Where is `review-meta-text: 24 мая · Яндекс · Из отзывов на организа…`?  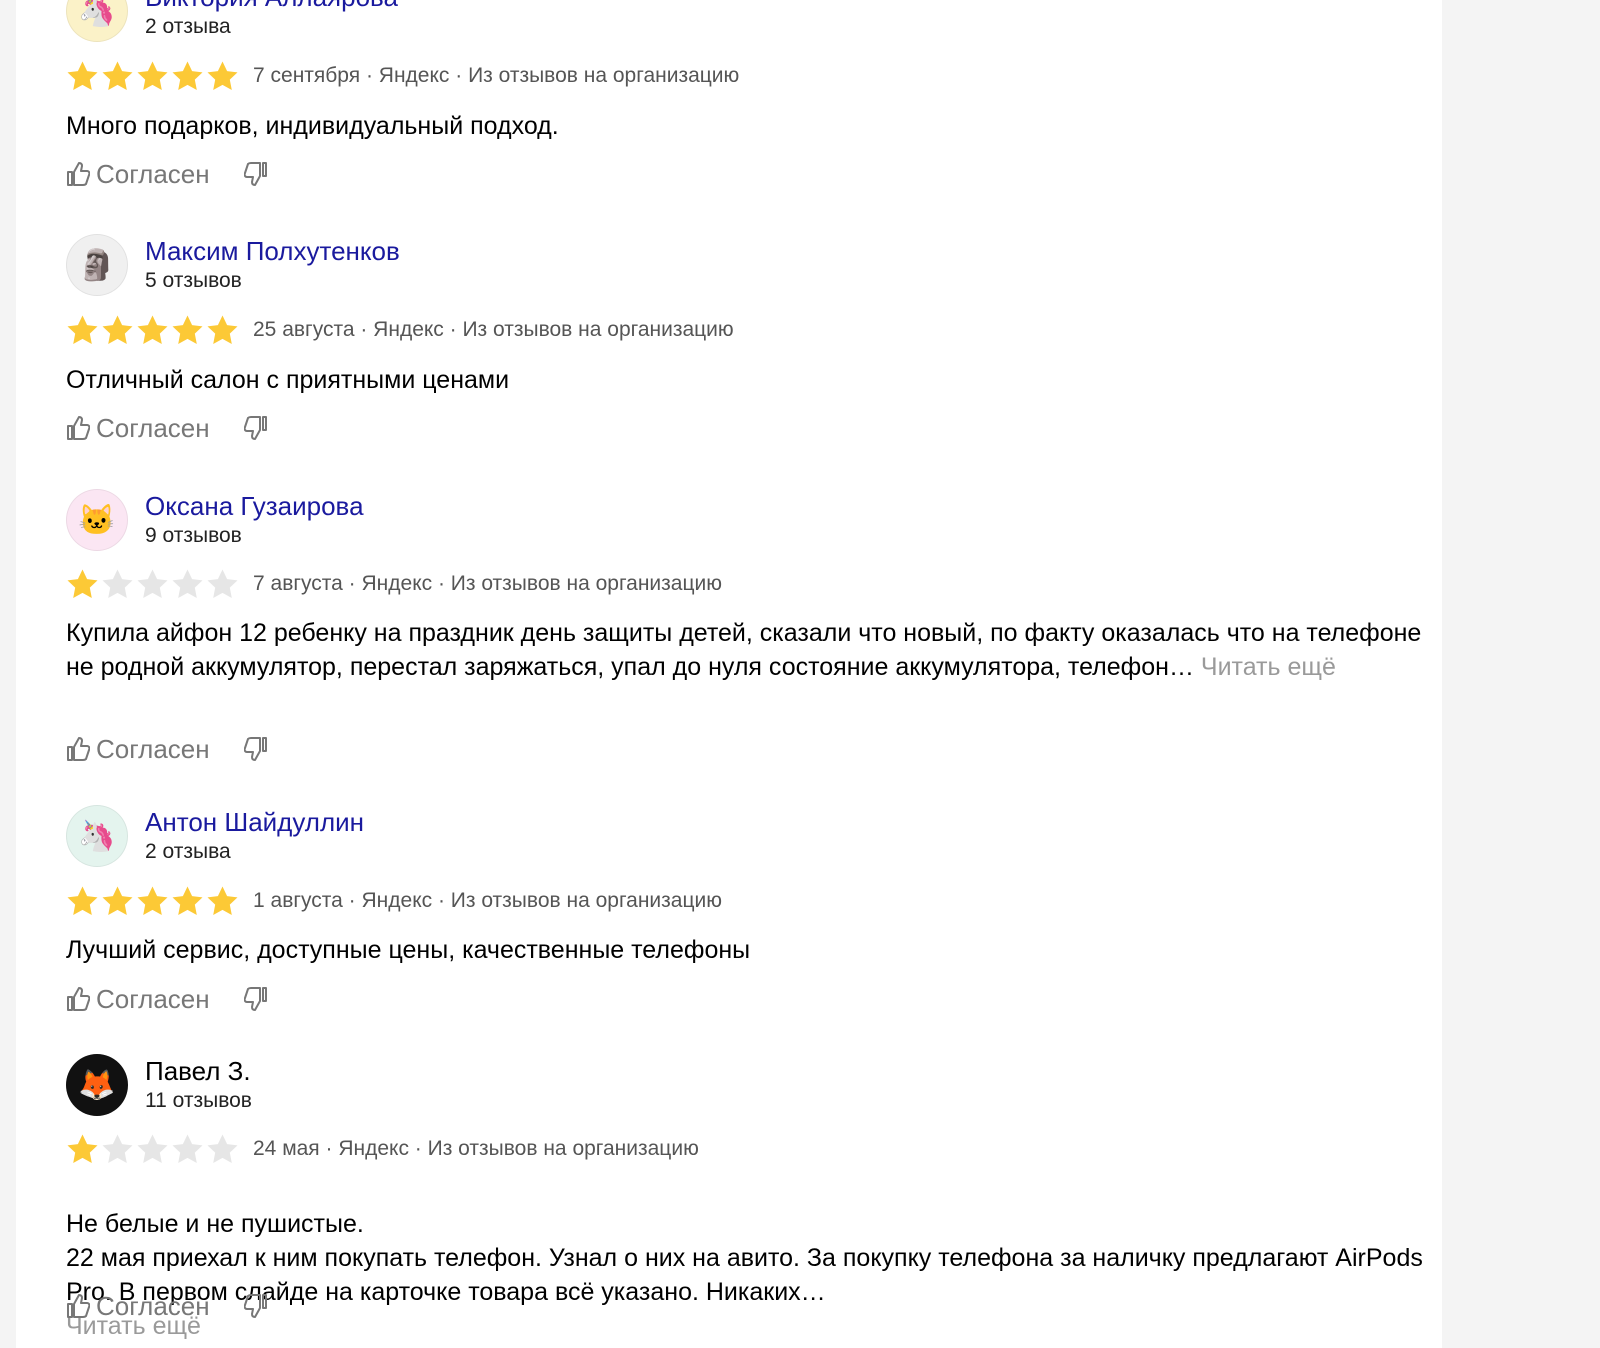
review-meta-text: 24 мая · Яндекс · Из отзывов на организа… is located at coordinates (476, 1148).